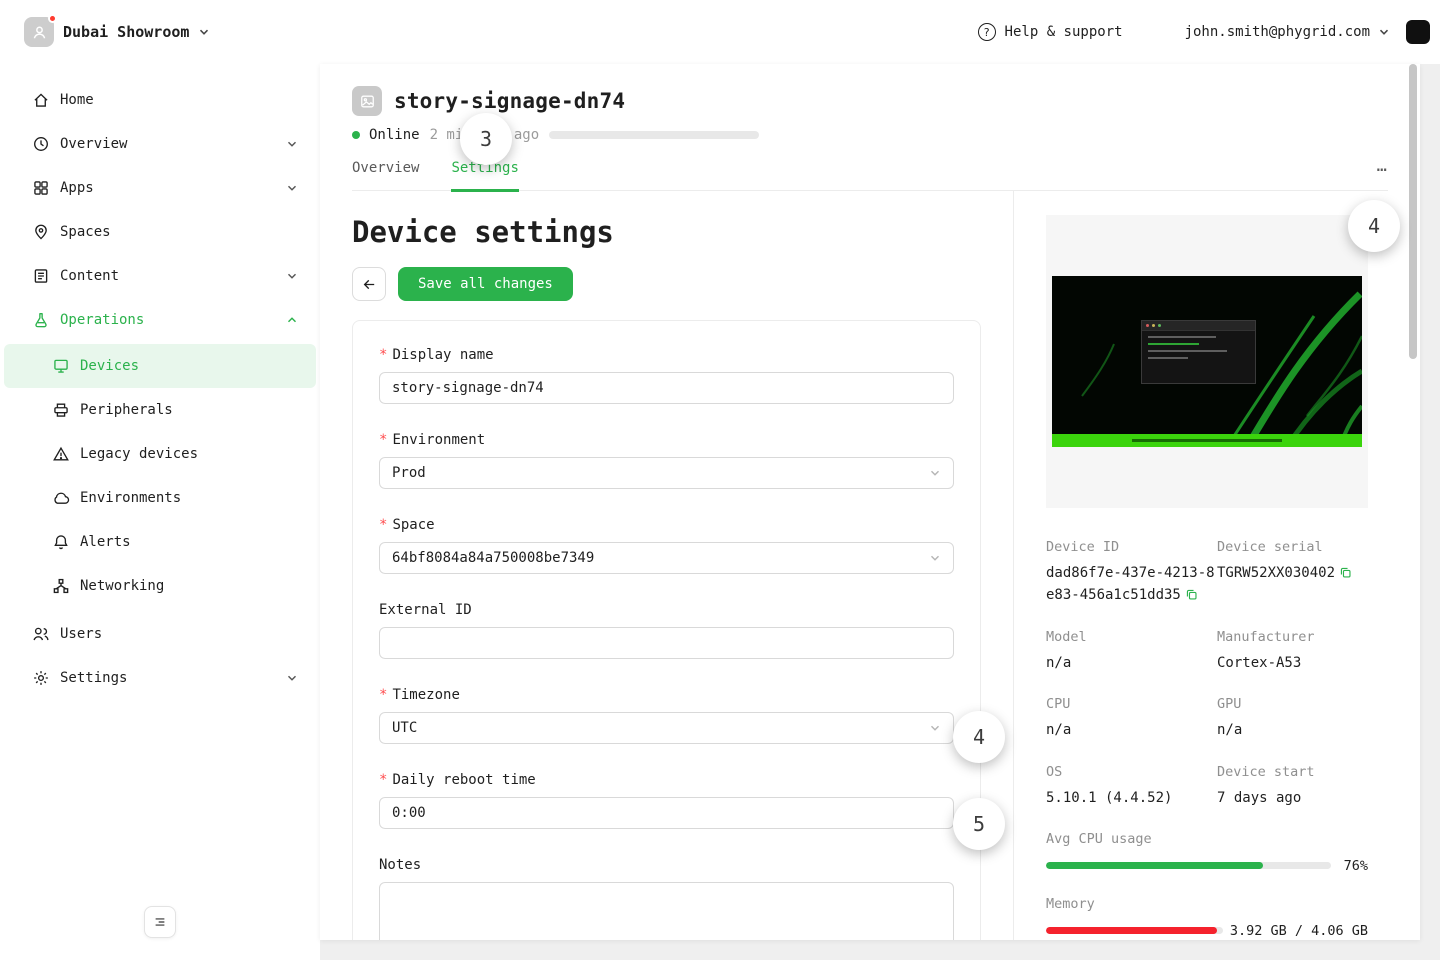  I want to click on sidebar-item-label: Home, so click(77, 100).